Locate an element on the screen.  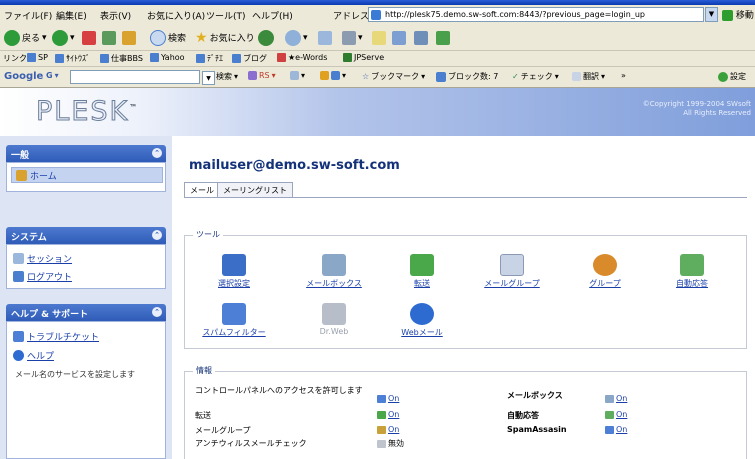
sidebar-section-system: システム ⌃ is located at coordinates (86, 235).